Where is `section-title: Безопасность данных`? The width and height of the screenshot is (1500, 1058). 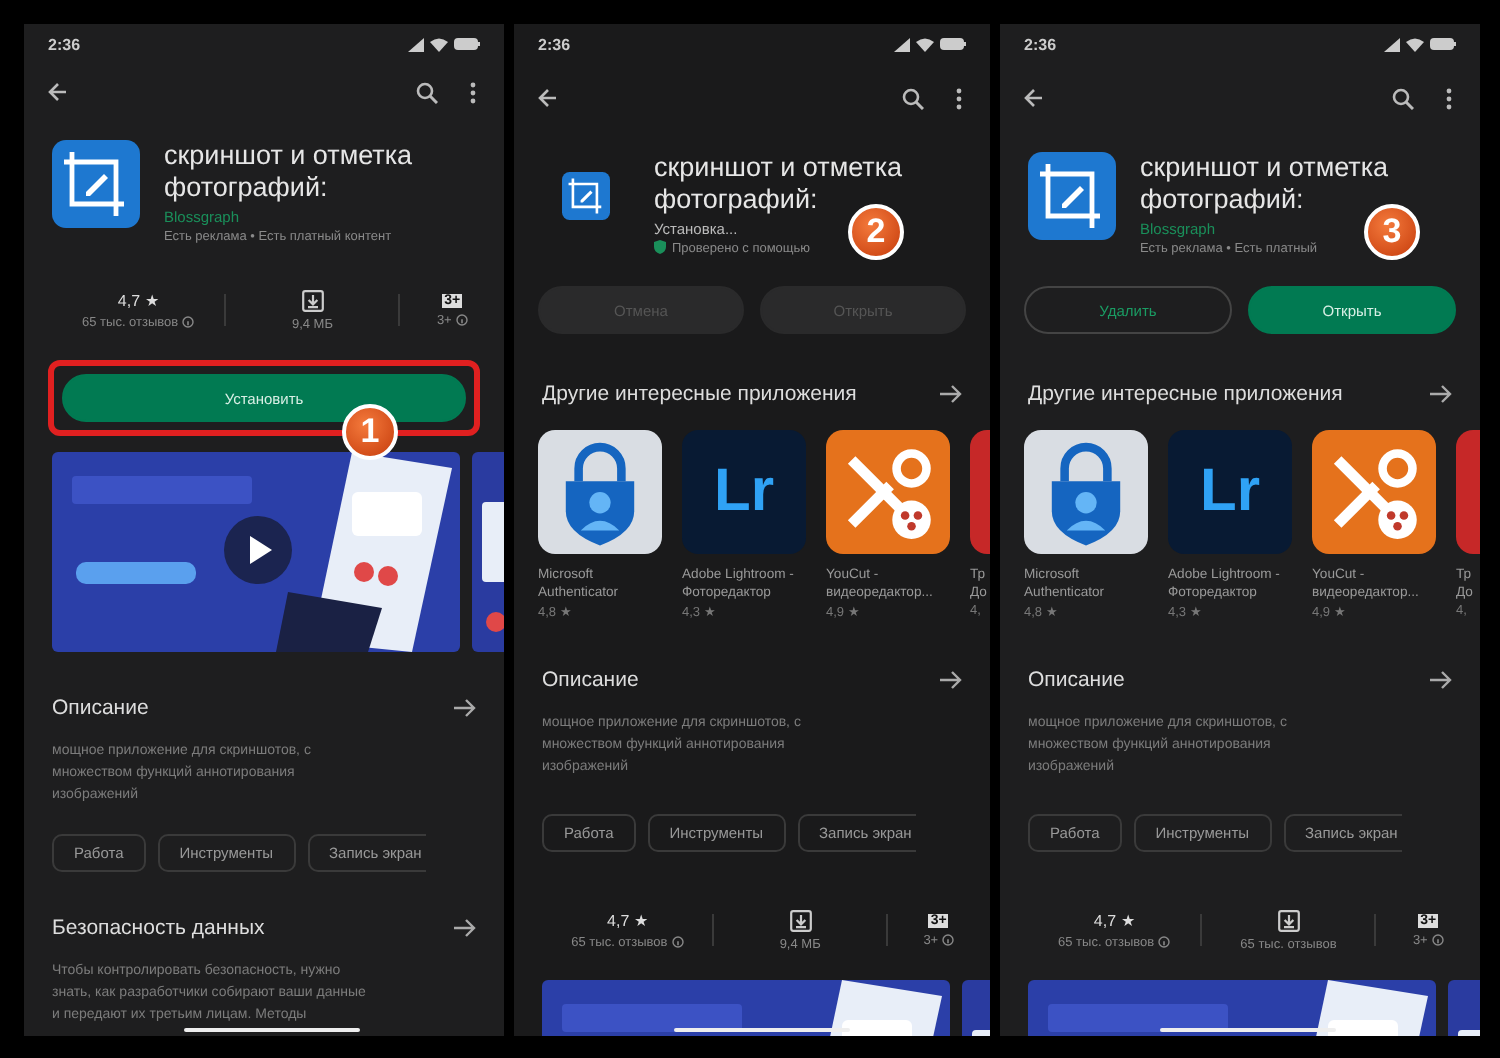
section-title: Безопасность данных is located at coordinates (158, 928).